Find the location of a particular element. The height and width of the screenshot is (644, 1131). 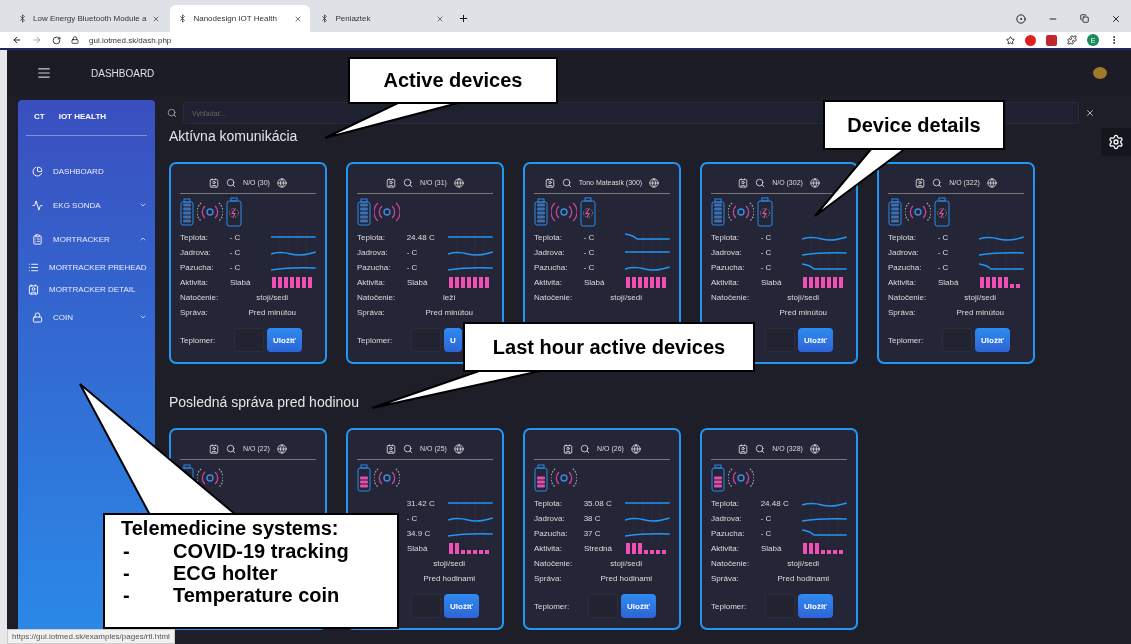

charging-battery-icon is located at coordinates (234, 212).